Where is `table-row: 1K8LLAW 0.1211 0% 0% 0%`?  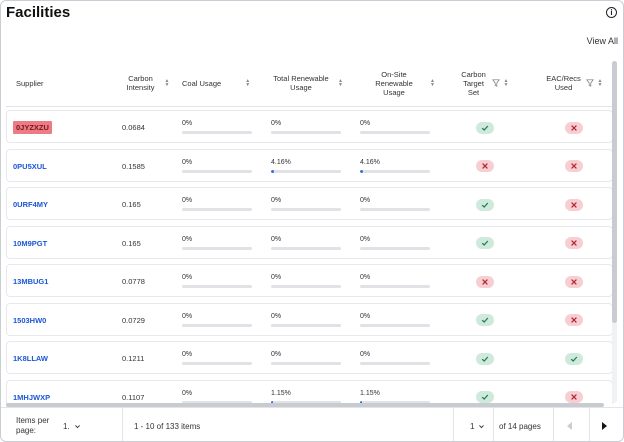 table-row: 1K8LLAW 0.1211 0% 0% 0% is located at coordinates (309, 357).